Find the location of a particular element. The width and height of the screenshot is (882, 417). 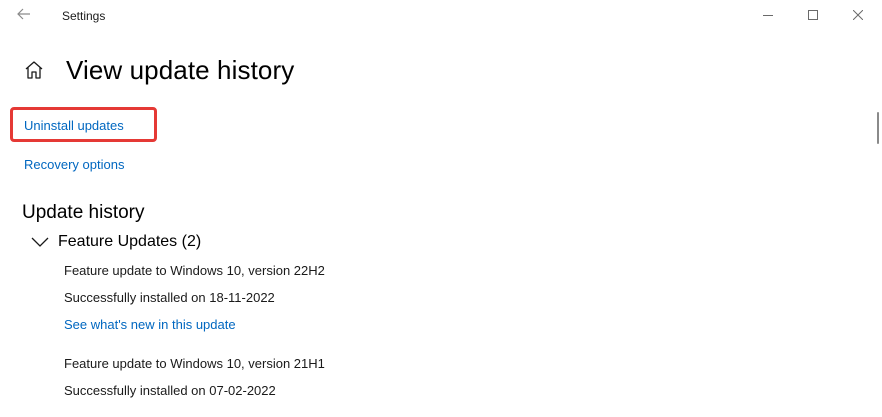

minimize-icon is located at coordinates (768, 16).